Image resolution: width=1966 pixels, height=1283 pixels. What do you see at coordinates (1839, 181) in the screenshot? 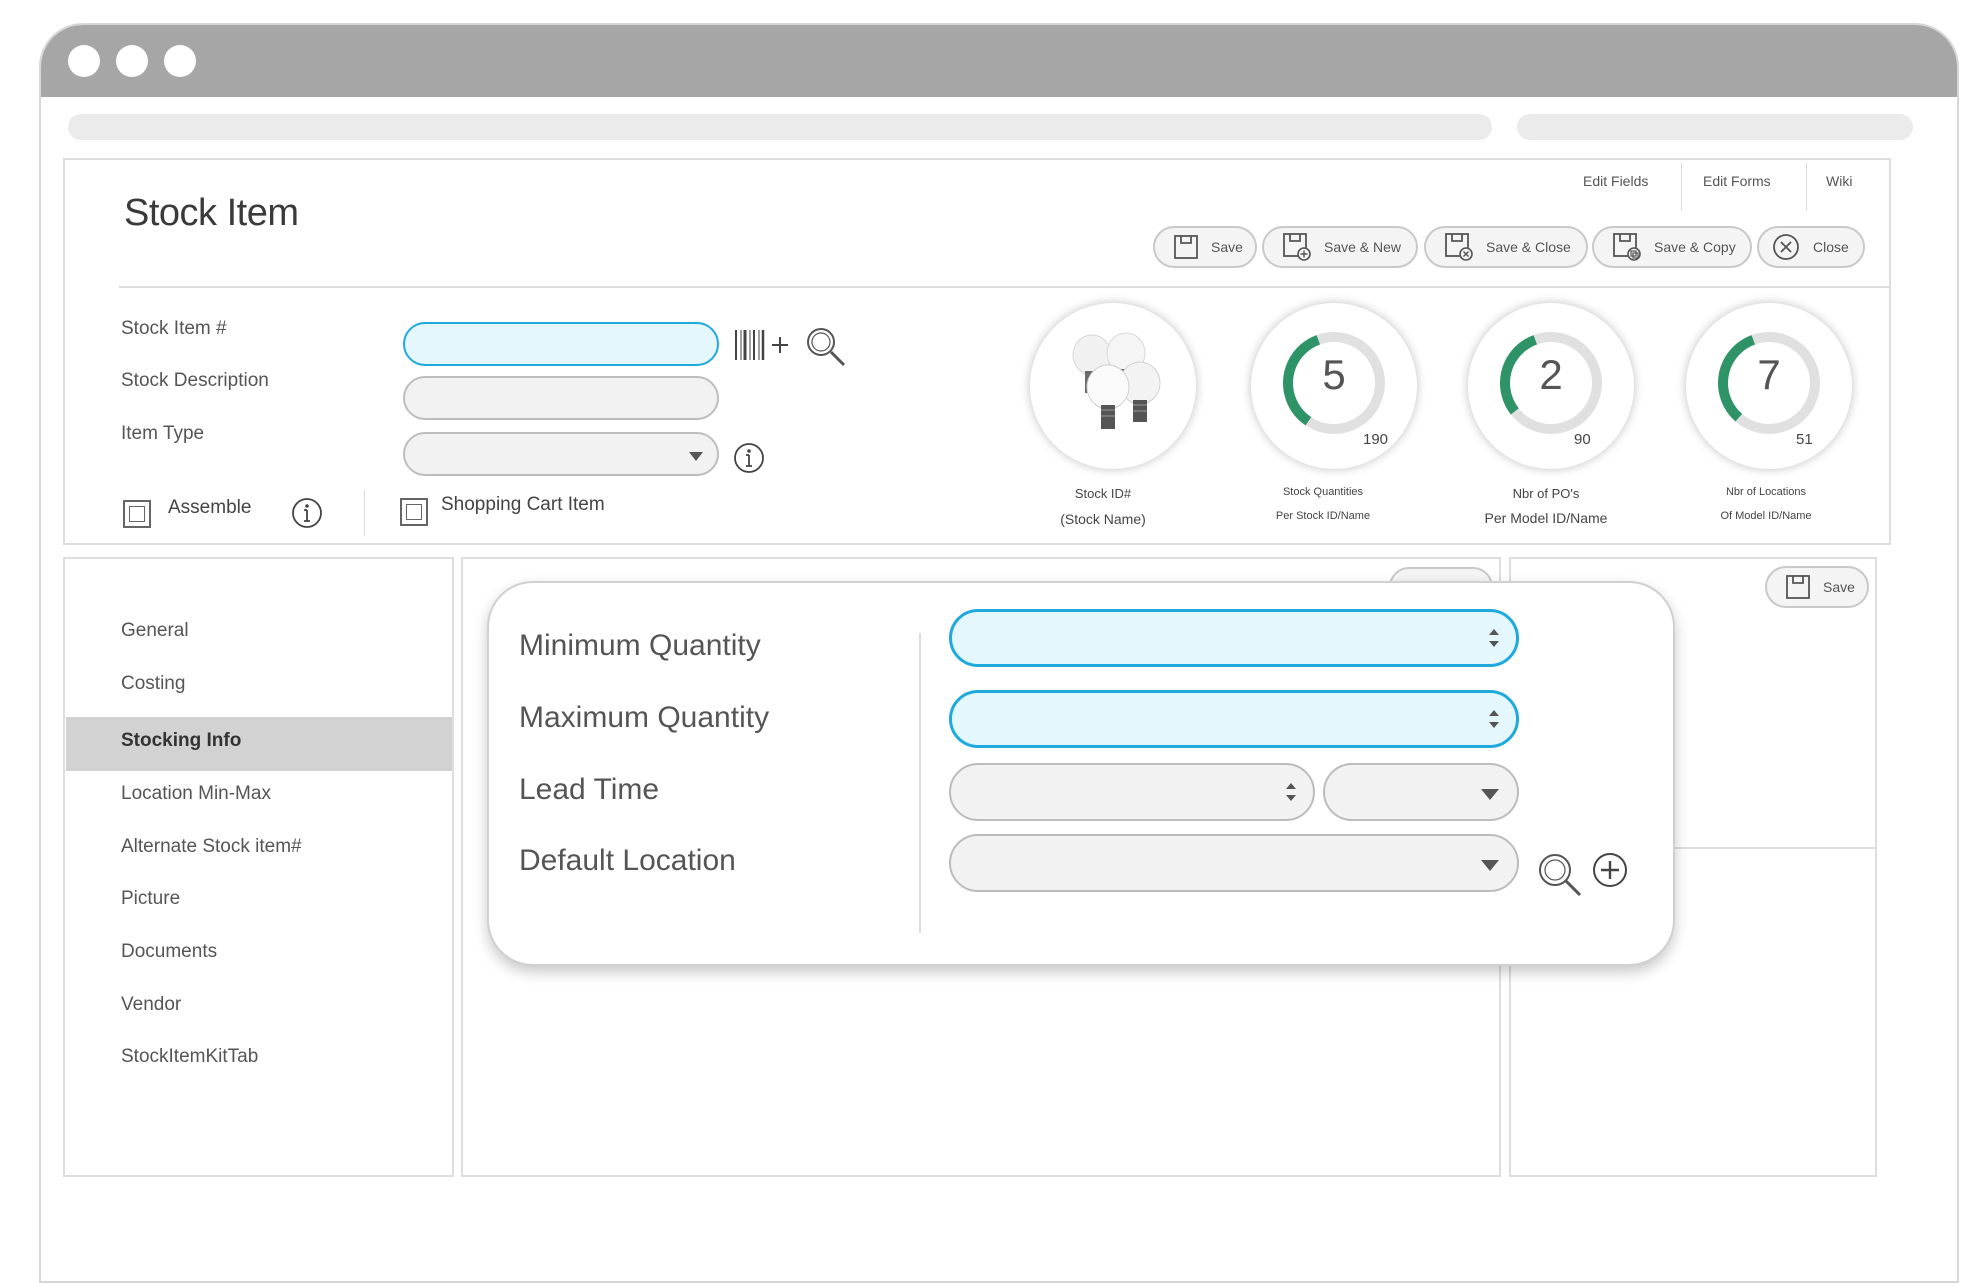
I see `wiki-link: Wiki` at bounding box center [1839, 181].